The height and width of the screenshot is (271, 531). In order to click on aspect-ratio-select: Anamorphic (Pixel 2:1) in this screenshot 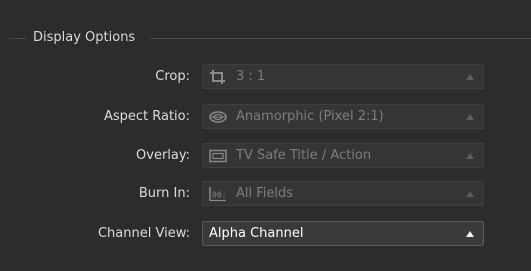, I will do `click(343, 116)`.